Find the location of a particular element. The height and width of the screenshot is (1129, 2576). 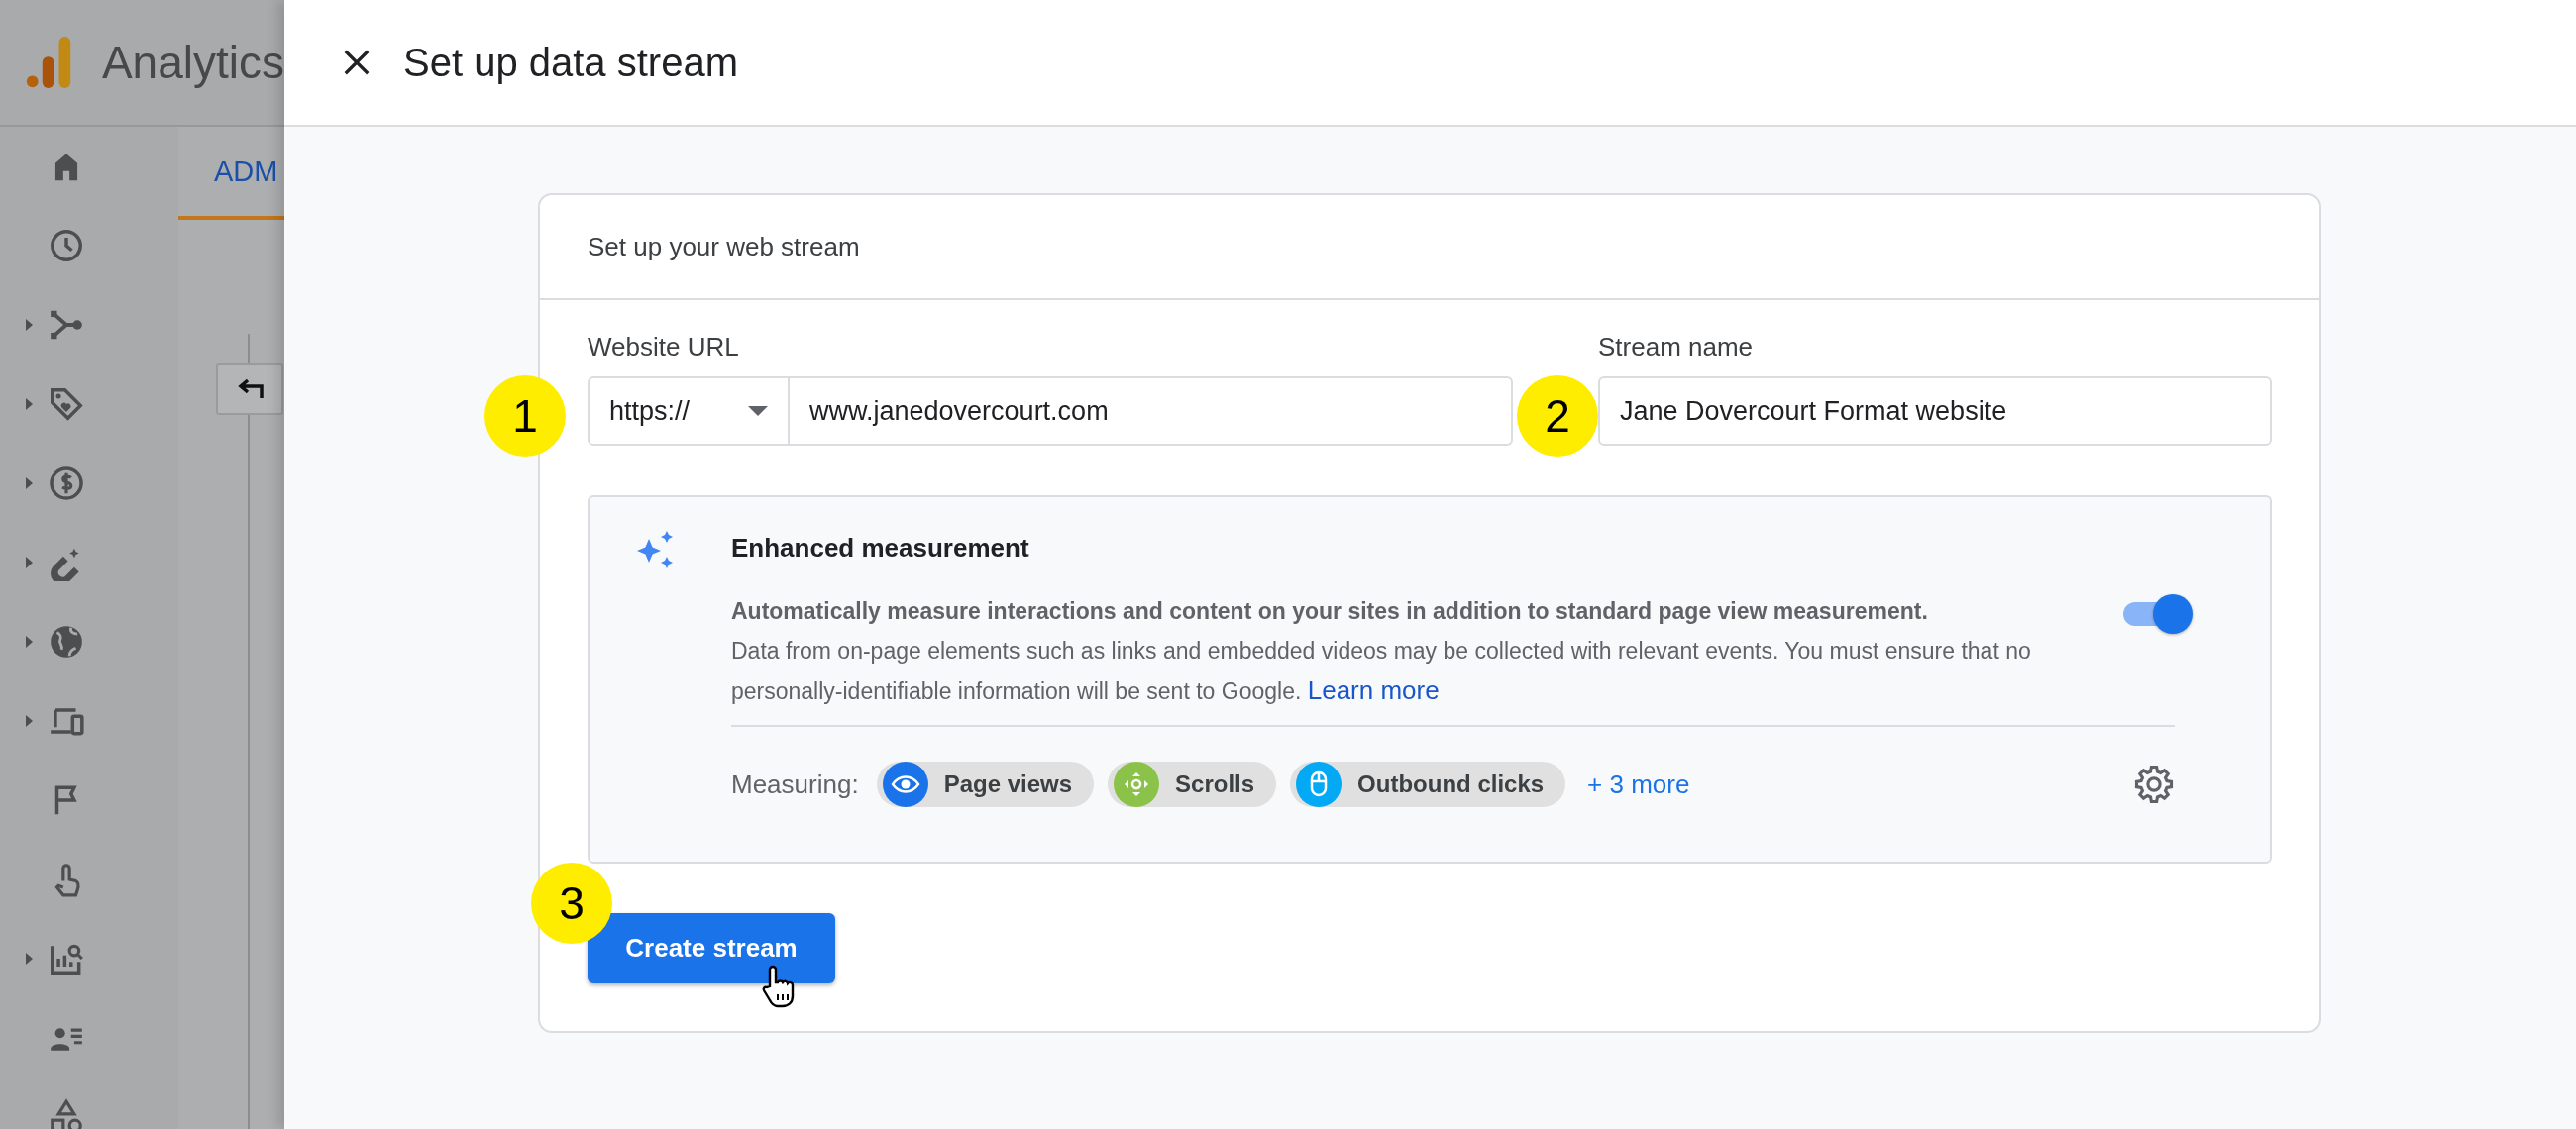

pointer-cursor-icon is located at coordinates (778, 986).